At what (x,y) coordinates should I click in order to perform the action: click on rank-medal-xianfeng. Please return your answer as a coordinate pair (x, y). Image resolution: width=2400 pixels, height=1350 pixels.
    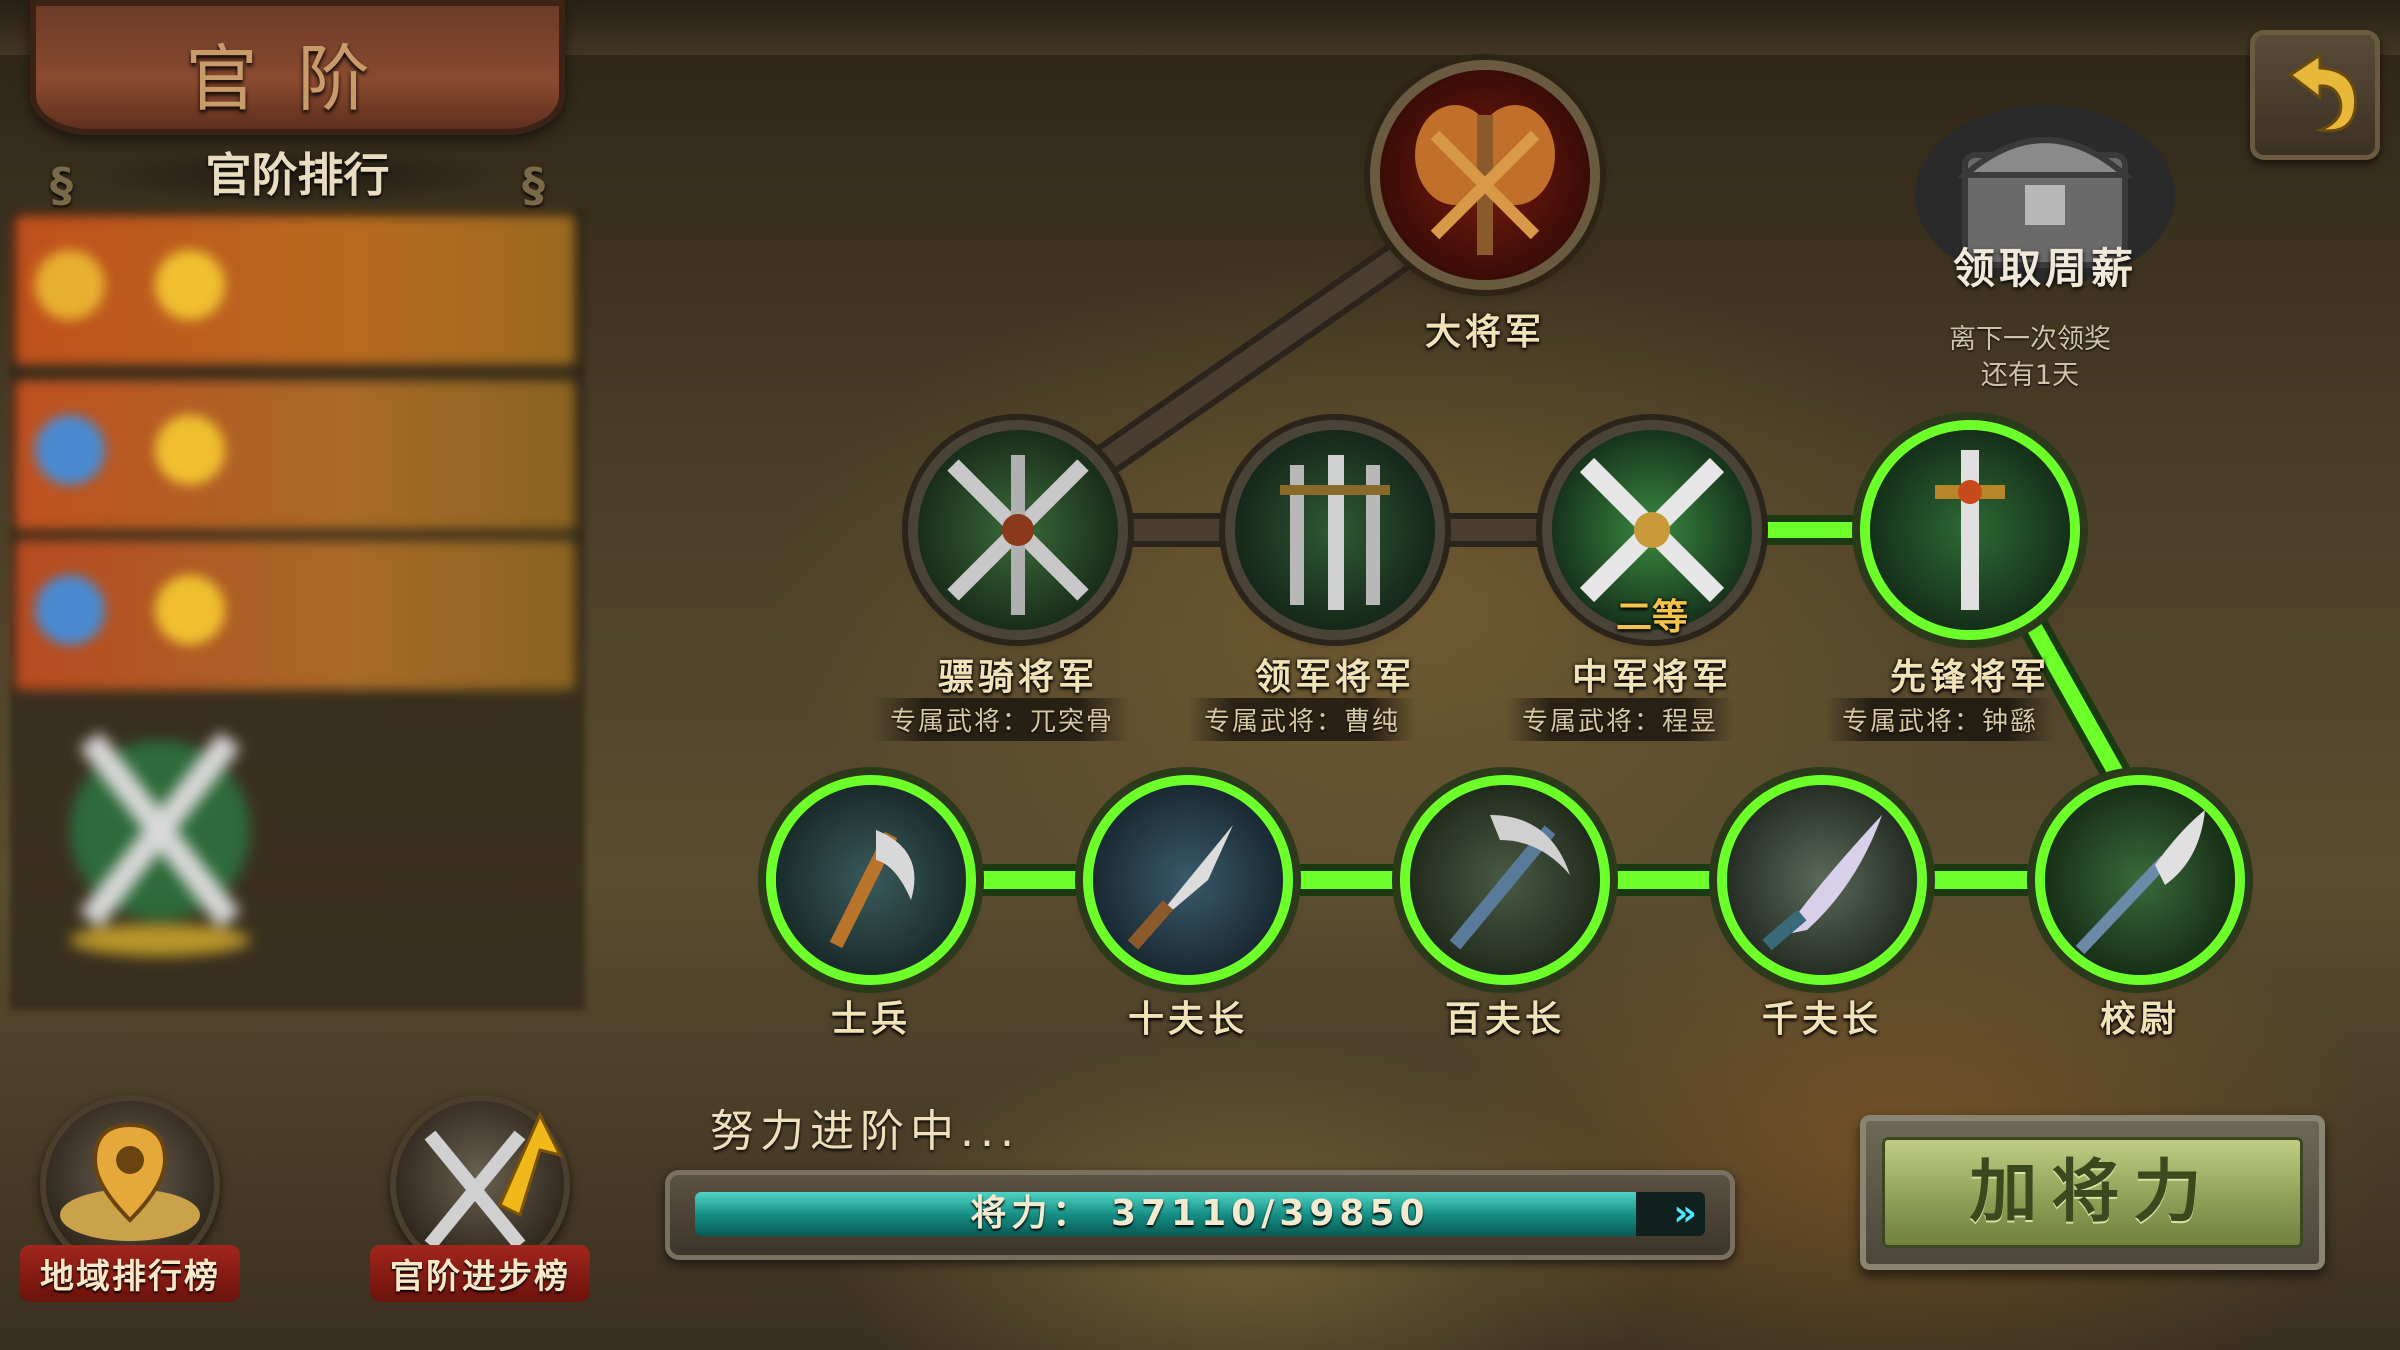
    Looking at the image, I should click on (1970, 530).